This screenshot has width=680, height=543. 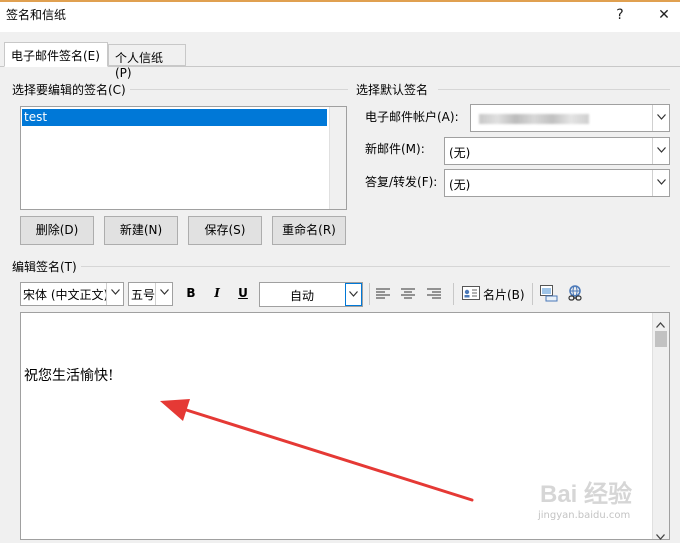 What do you see at coordinates (661, 339) in the screenshot?
I see `scroll-thumb` at bounding box center [661, 339].